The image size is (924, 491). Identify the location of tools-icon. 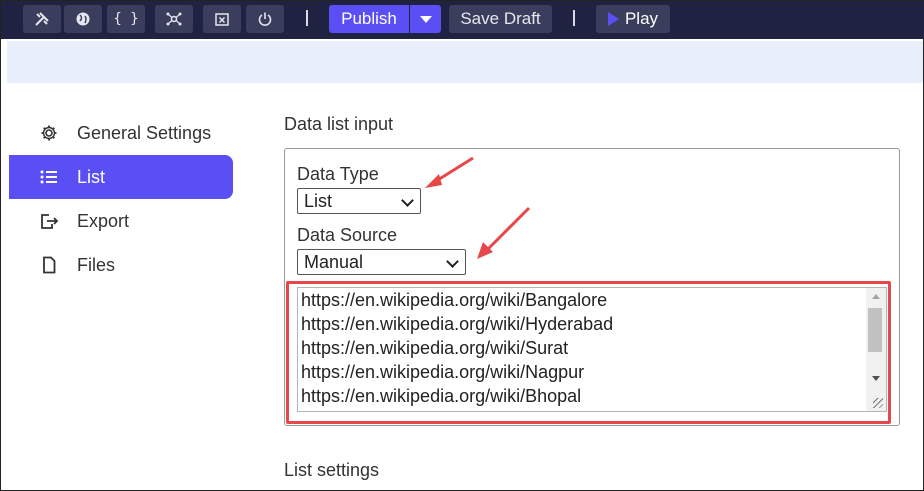
(42, 19).